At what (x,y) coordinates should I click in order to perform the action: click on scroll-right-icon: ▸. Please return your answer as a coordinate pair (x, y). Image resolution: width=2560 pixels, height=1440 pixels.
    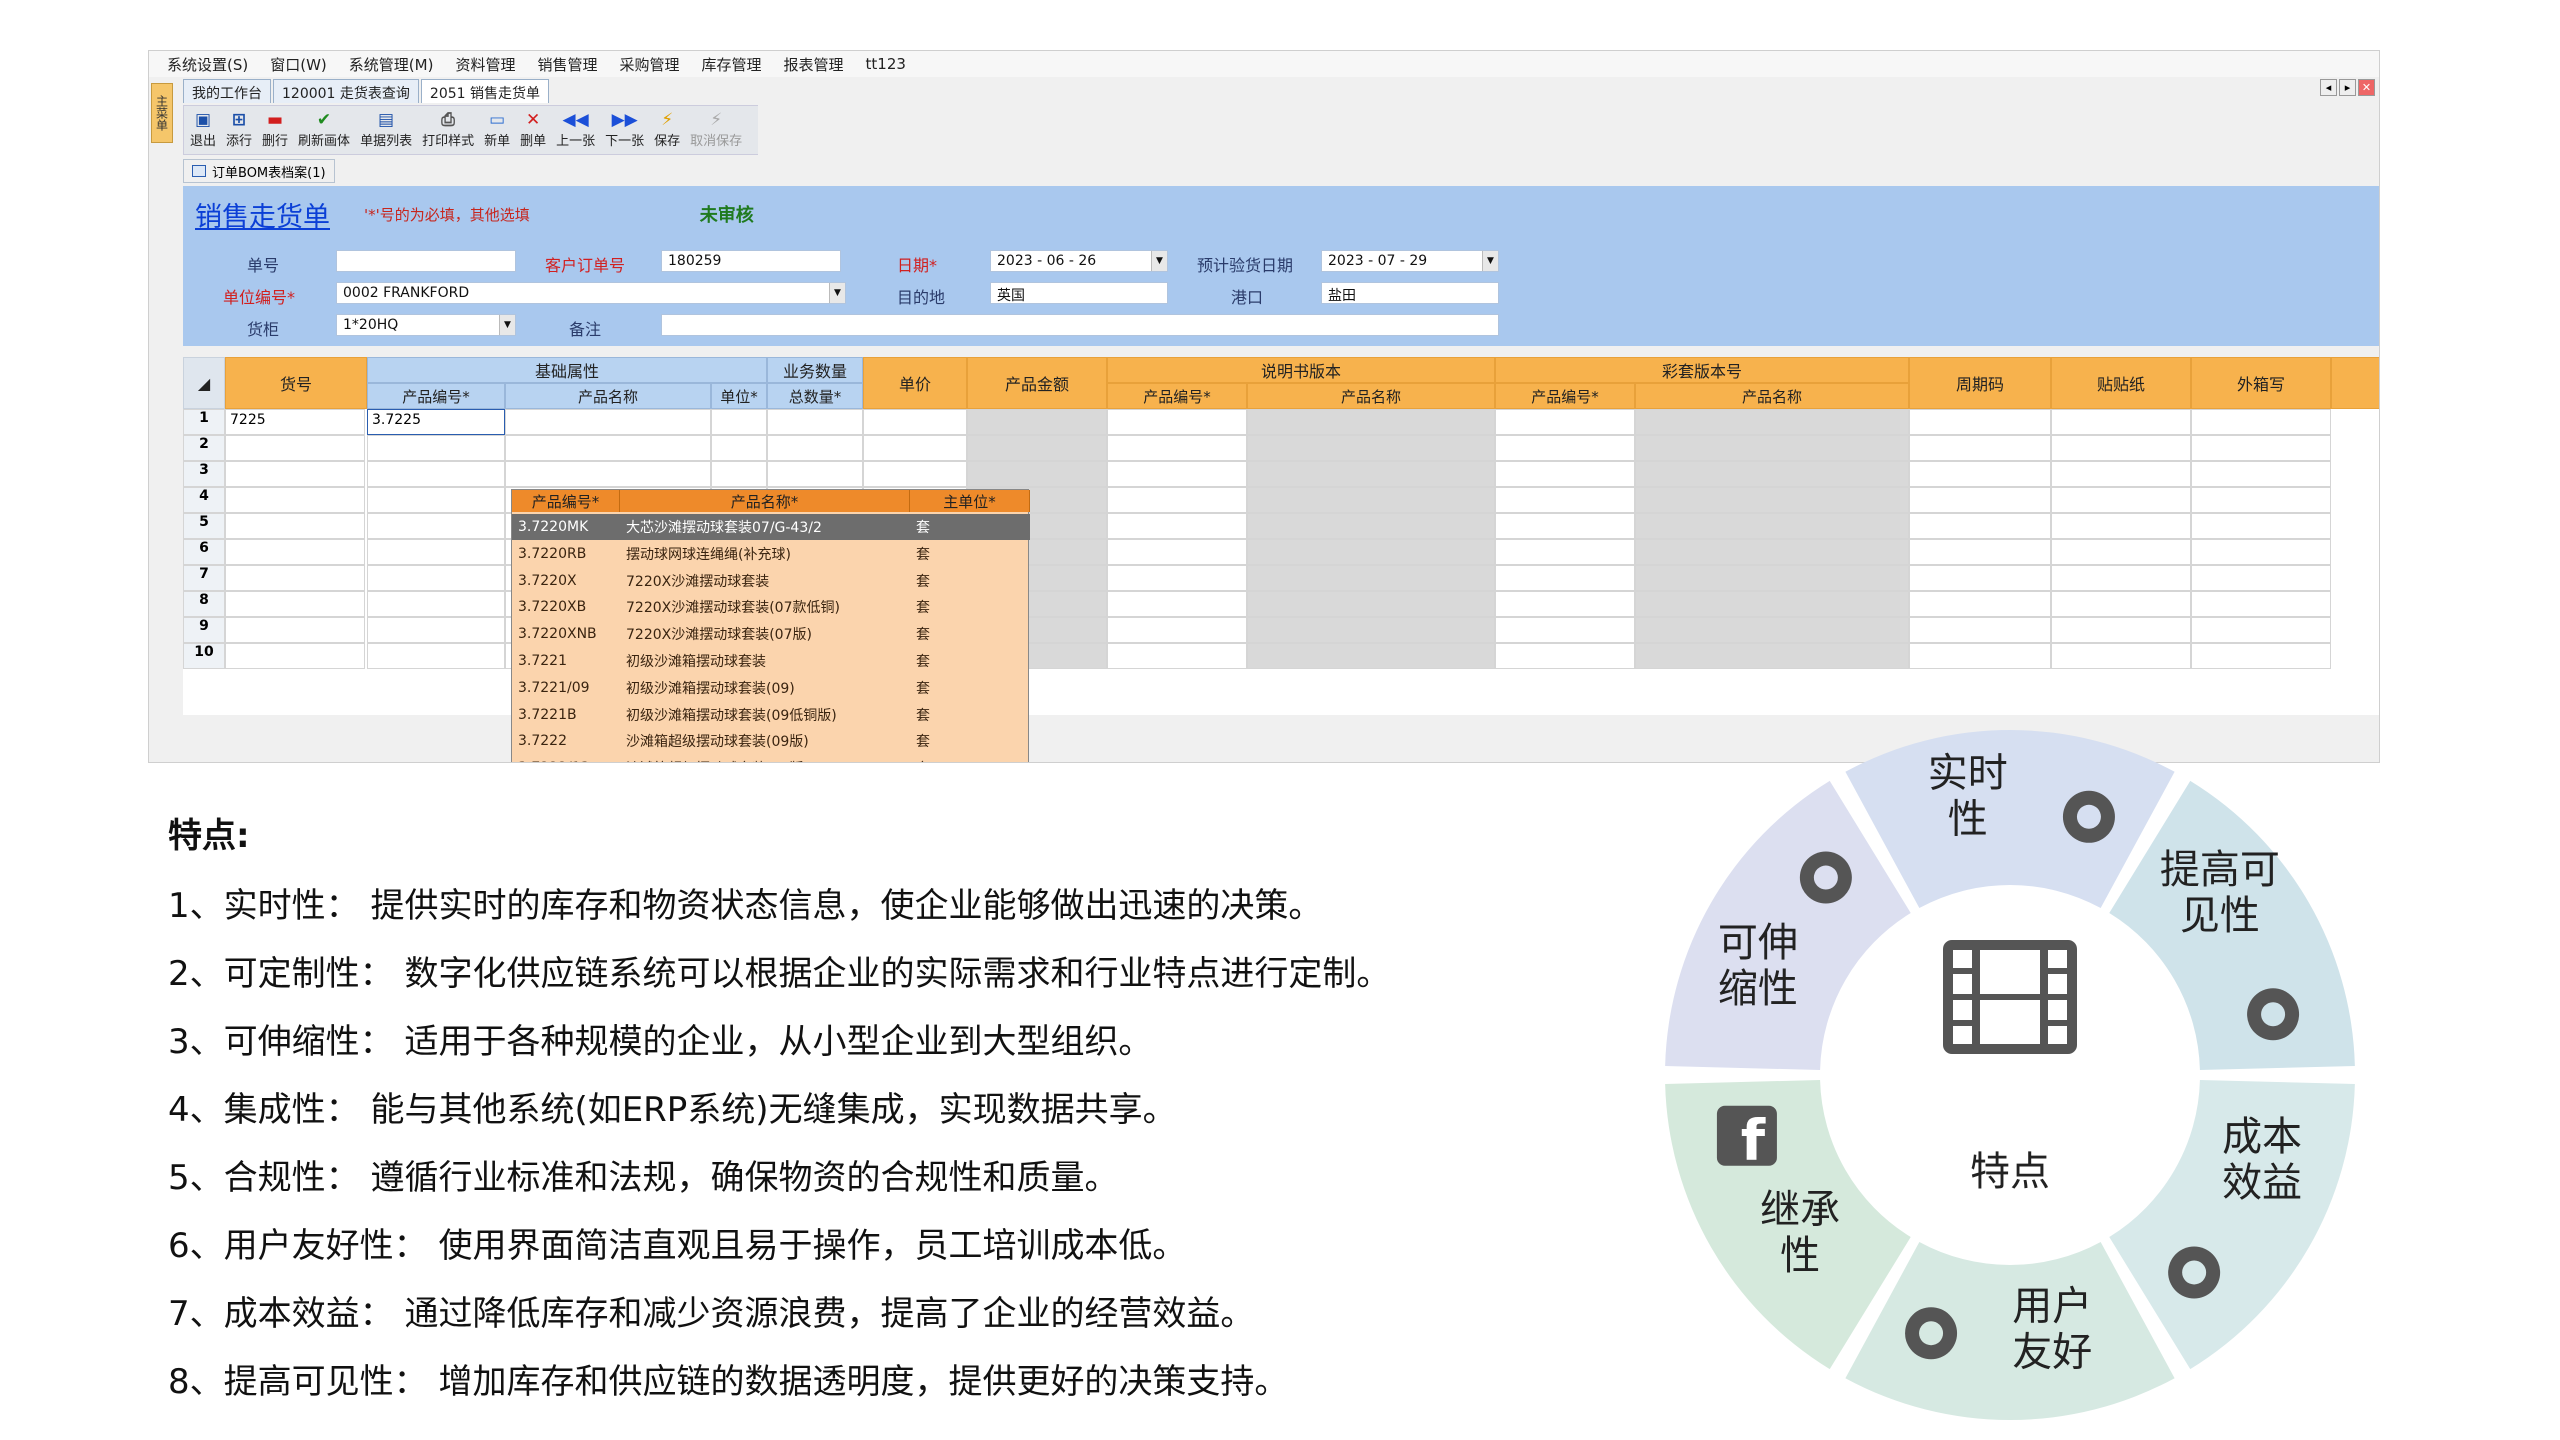
    Looking at the image, I should click on (2347, 87).